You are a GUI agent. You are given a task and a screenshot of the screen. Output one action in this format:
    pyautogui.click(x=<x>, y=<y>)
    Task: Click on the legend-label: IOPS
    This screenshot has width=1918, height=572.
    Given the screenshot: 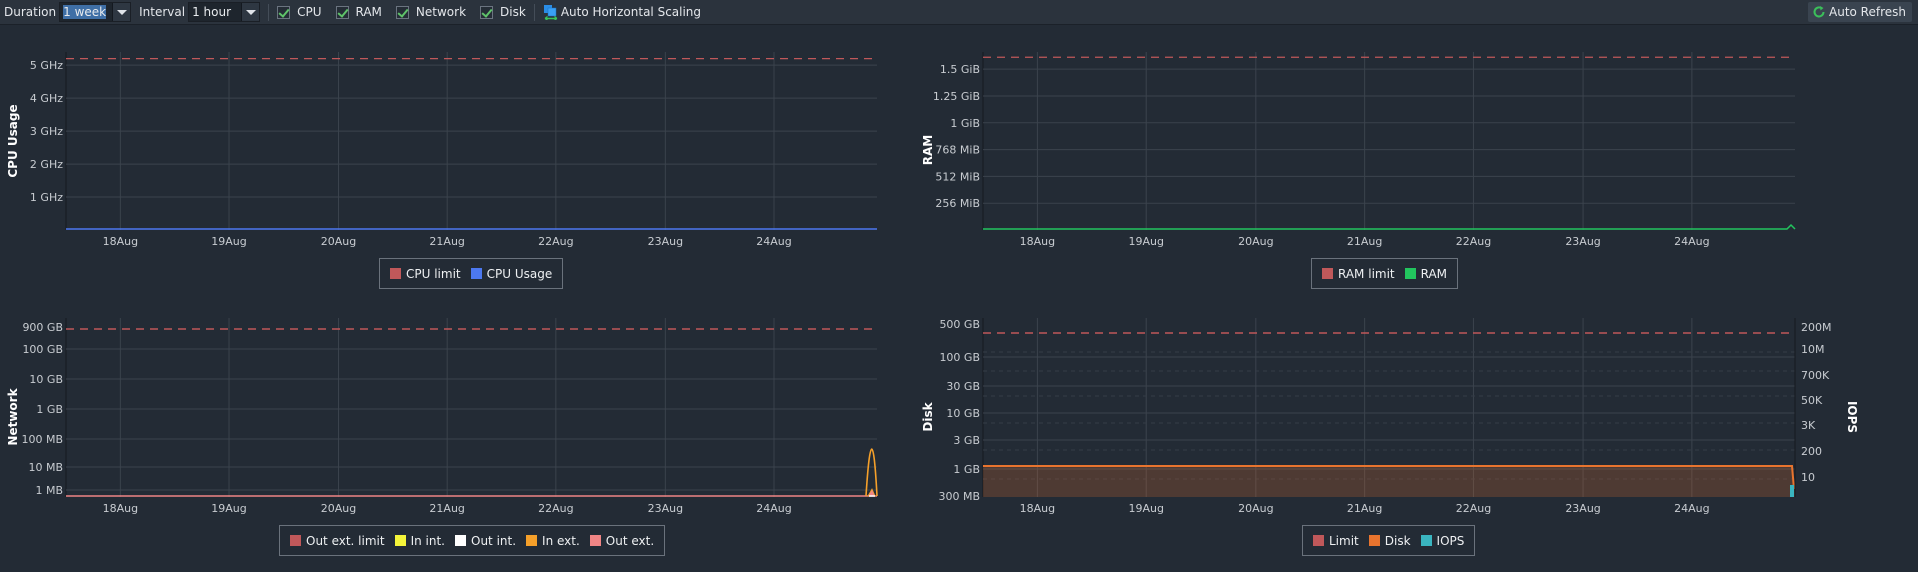 What is the action you would take?
    pyautogui.click(x=1450, y=540)
    